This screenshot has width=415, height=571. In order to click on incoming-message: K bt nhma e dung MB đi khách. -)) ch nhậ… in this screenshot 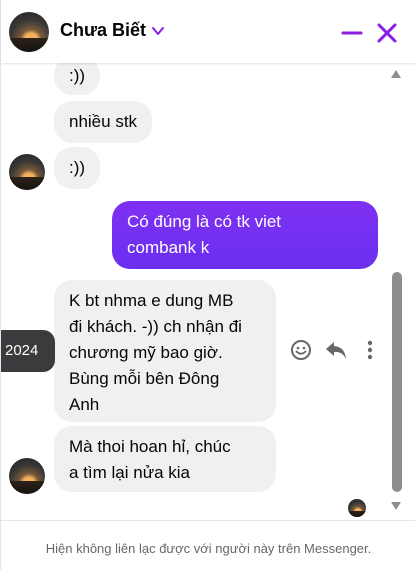, I will do `click(165, 351)`.